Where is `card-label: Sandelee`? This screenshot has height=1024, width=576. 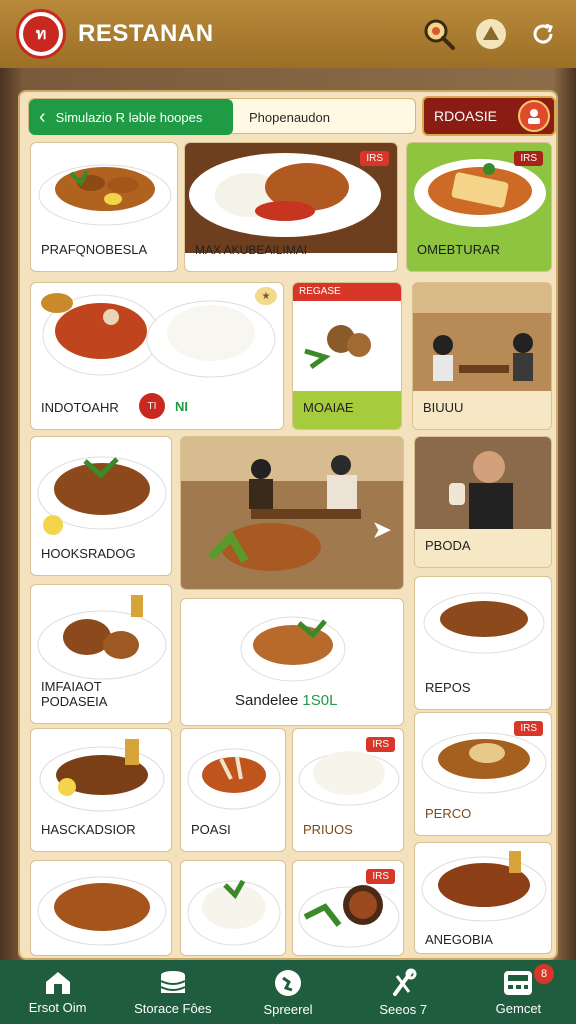
card-label: Sandelee is located at coordinates (267, 700).